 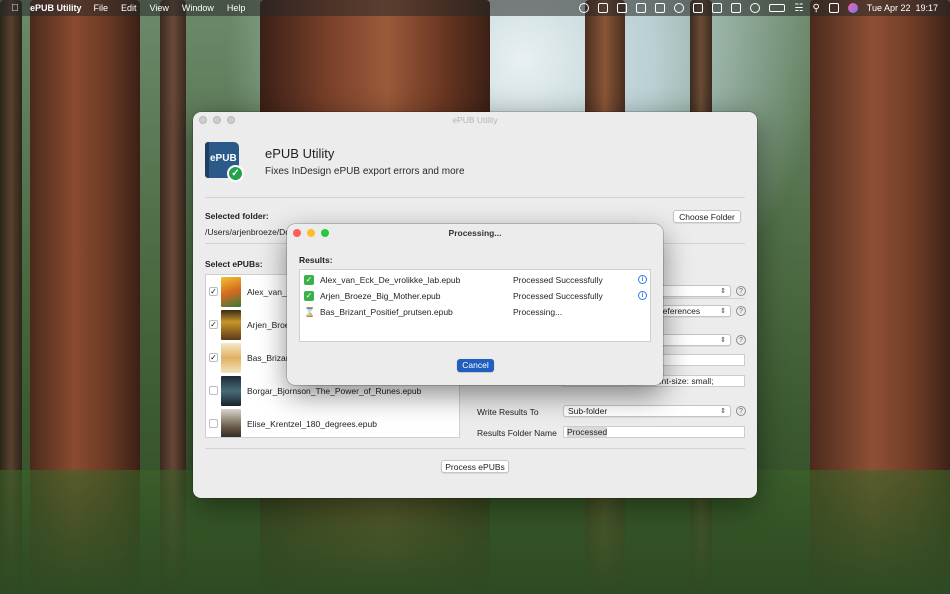 I want to click on app-tray-icon, so click(x=622, y=8).